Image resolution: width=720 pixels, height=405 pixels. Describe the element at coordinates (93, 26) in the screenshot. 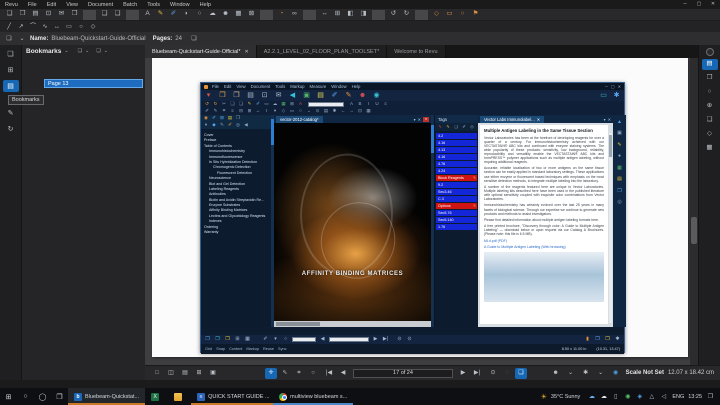

I see `polygon-tool-icon: ◇` at that location.